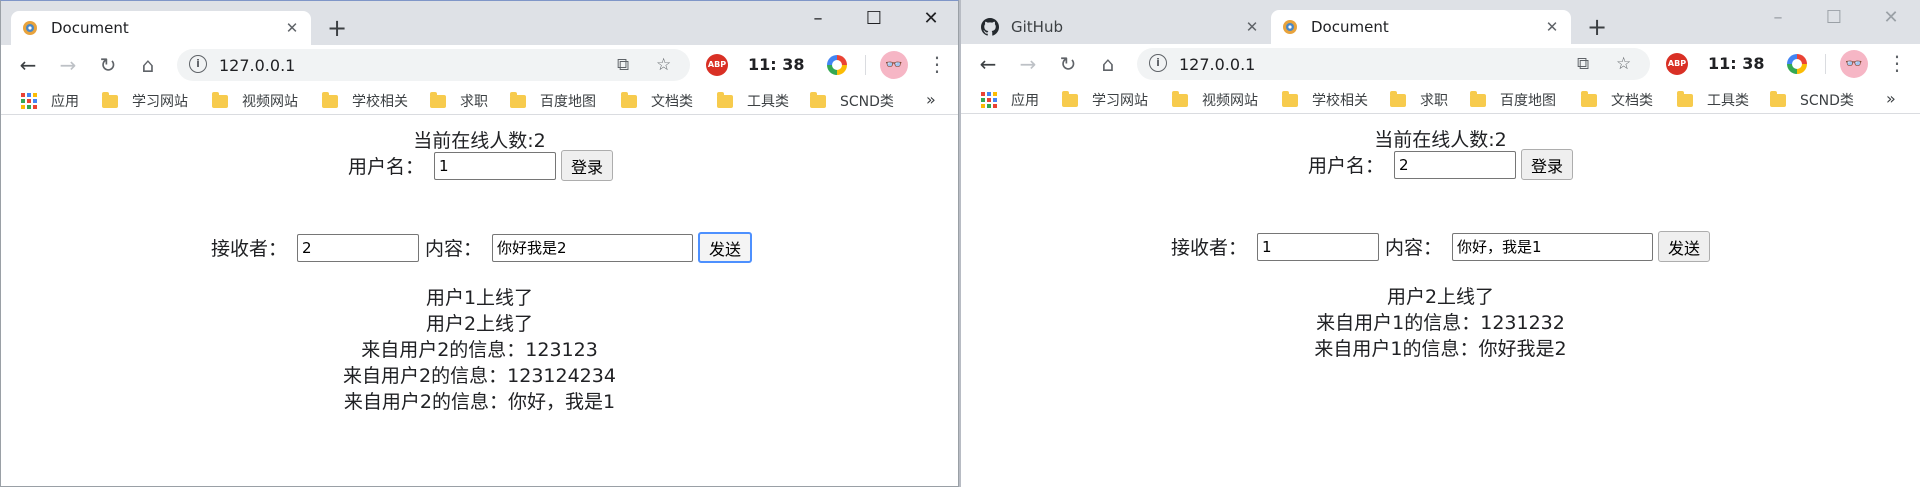  I want to click on bookmark-label: 文档类, so click(672, 102).